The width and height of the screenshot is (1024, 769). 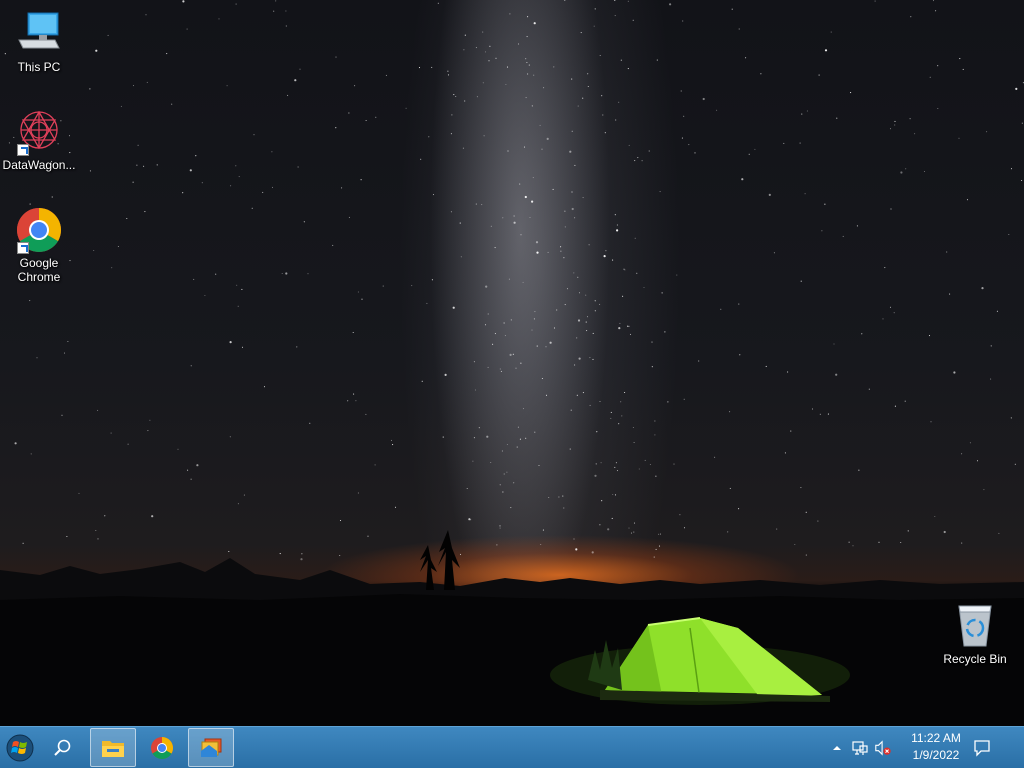 What do you see at coordinates (936, 747) in the screenshot?
I see `clock: 11:22 AM 1/9/2022` at bounding box center [936, 747].